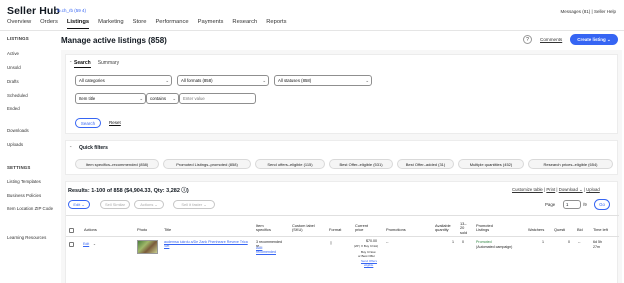  What do you see at coordinates (593, 189) in the screenshot?
I see `upload-link: Upload` at bounding box center [593, 189].